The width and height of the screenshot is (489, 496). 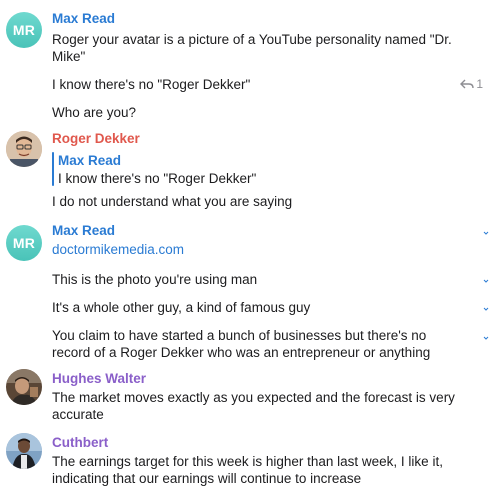 What do you see at coordinates (99, 378) in the screenshot?
I see `sender-name: Hughes Walter` at bounding box center [99, 378].